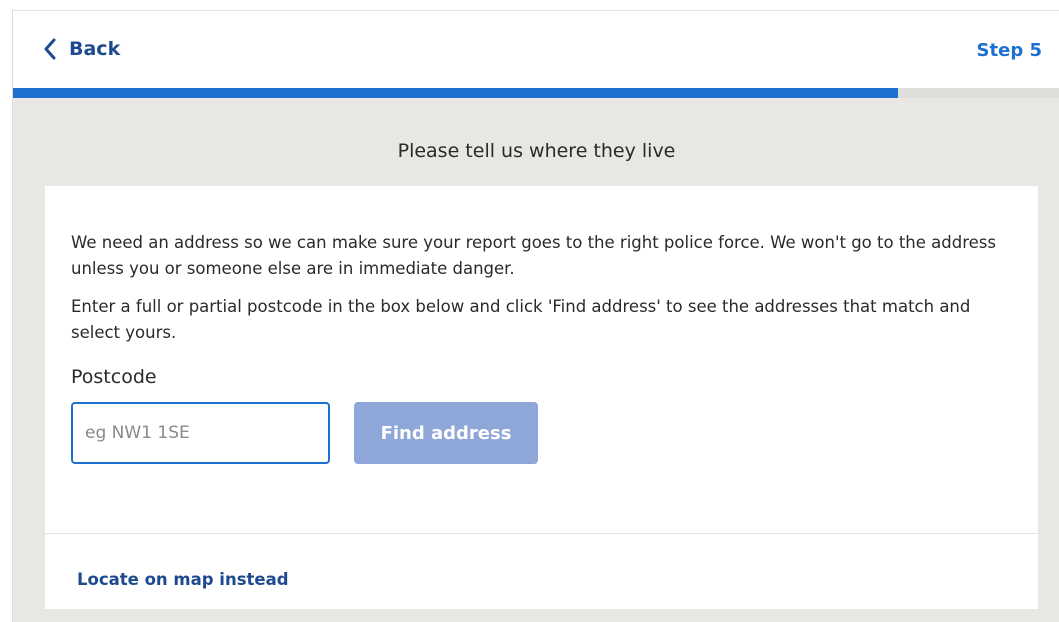 The image size is (1059, 622). What do you see at coordinates (95, 49) in the screenshot?
I see `back-label: Back` at bounding box center [95, 49].